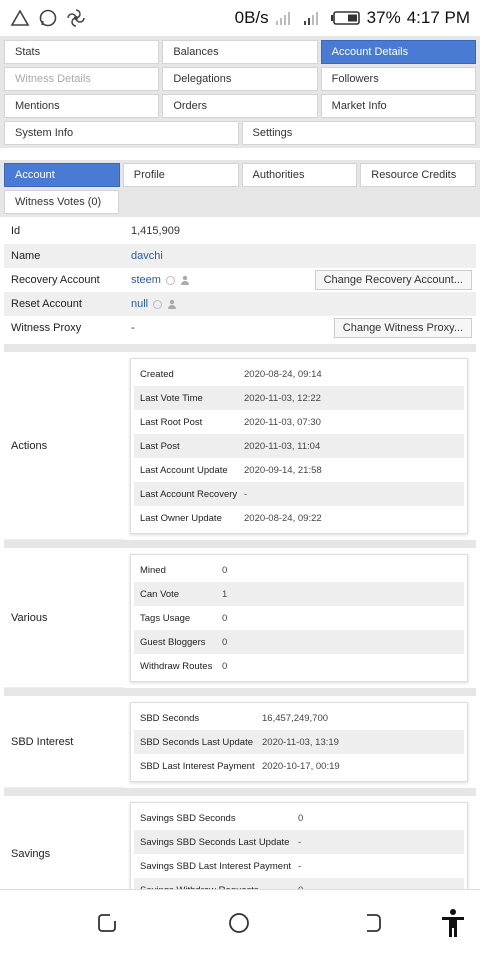  What do you see at coordinates (418, 175) in the screenshot?
I see `subtab-resource-credits: Resource Credits` at bounding box center [418, 175].